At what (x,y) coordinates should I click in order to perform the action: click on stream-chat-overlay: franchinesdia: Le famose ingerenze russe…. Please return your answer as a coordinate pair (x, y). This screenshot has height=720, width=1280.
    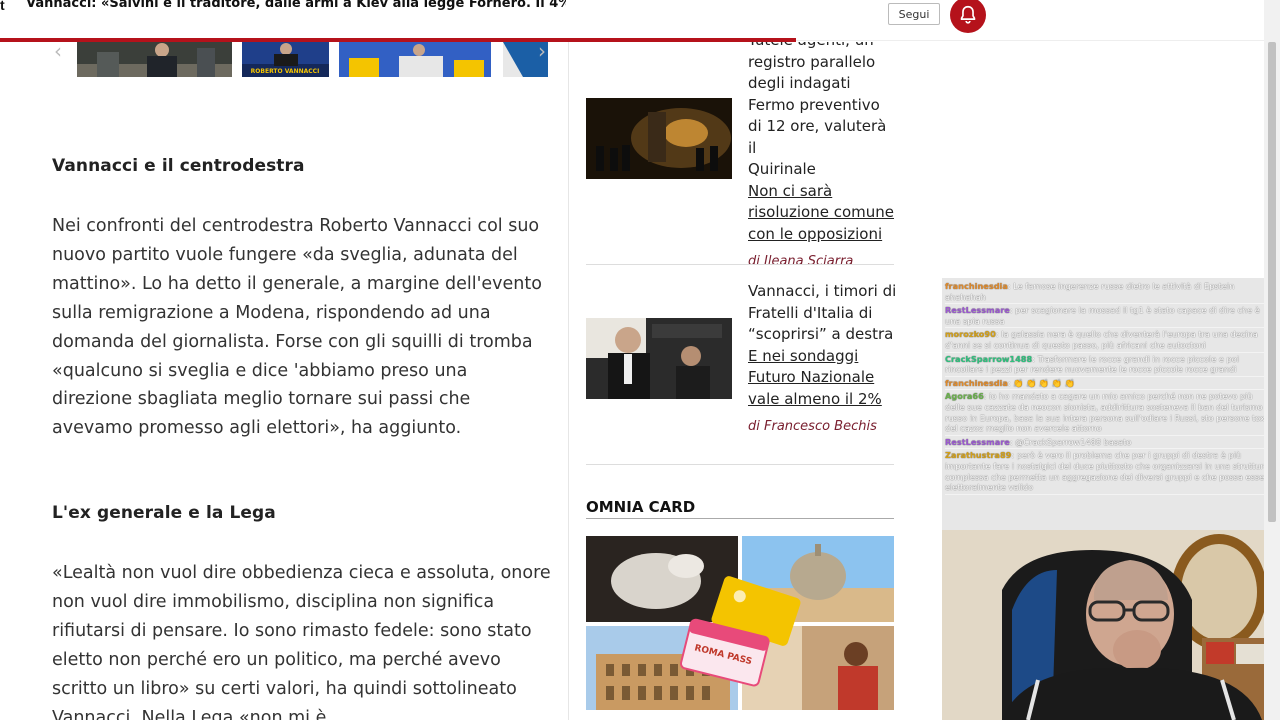
    Looking at the image, I should click on (1109, 404).